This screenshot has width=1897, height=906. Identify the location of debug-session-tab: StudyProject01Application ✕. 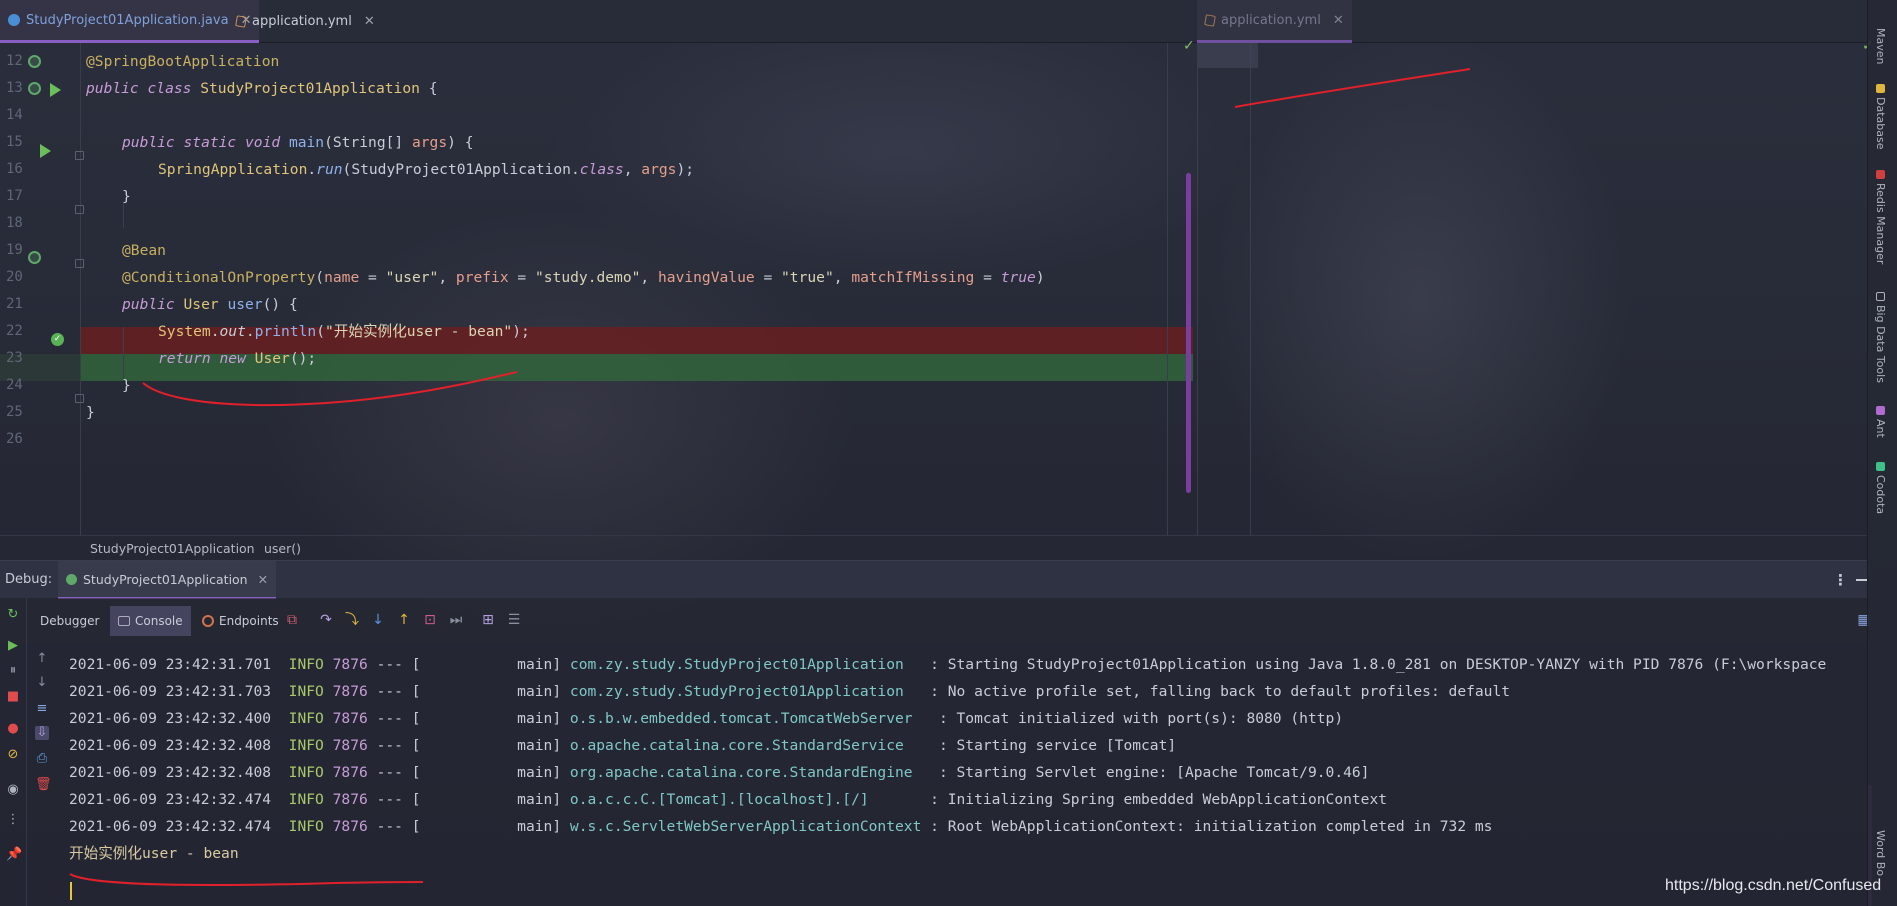
(167, 580).